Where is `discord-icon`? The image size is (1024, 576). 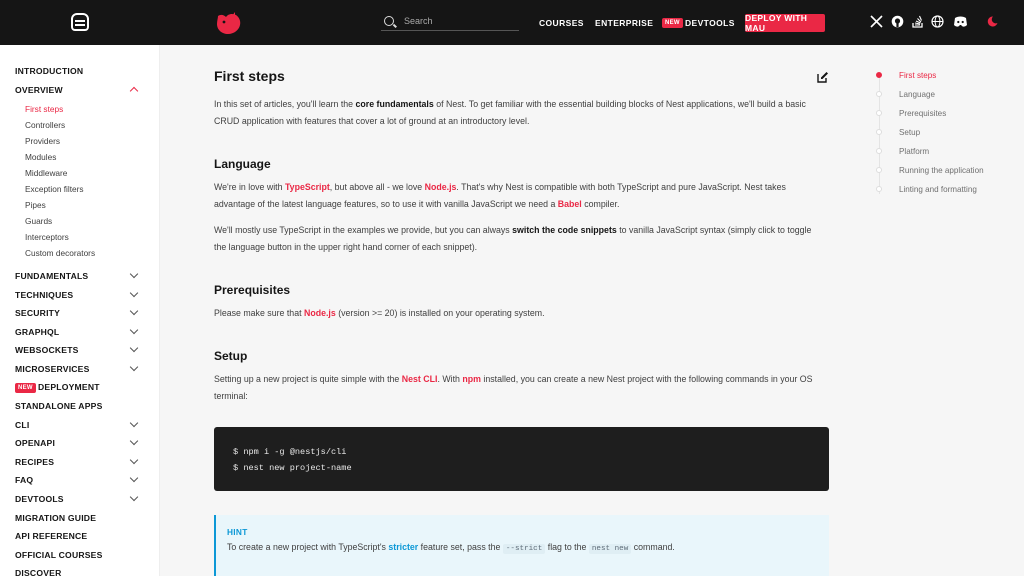 discord-icon is located at coordinates (960, 21).